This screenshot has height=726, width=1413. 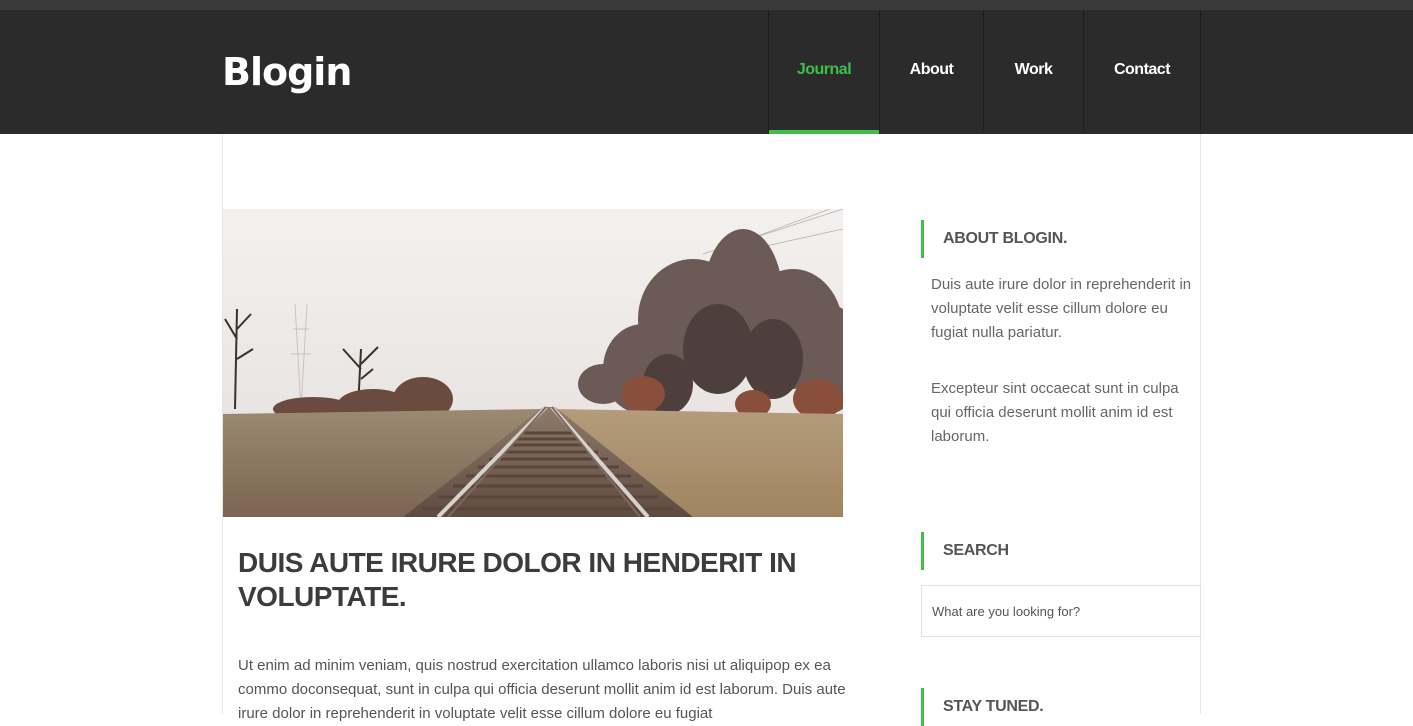 What do you see at coordinates (1034, 70) in the screenshot?
I see `nav-item-work: Work` at bounding box center [1034, 70].